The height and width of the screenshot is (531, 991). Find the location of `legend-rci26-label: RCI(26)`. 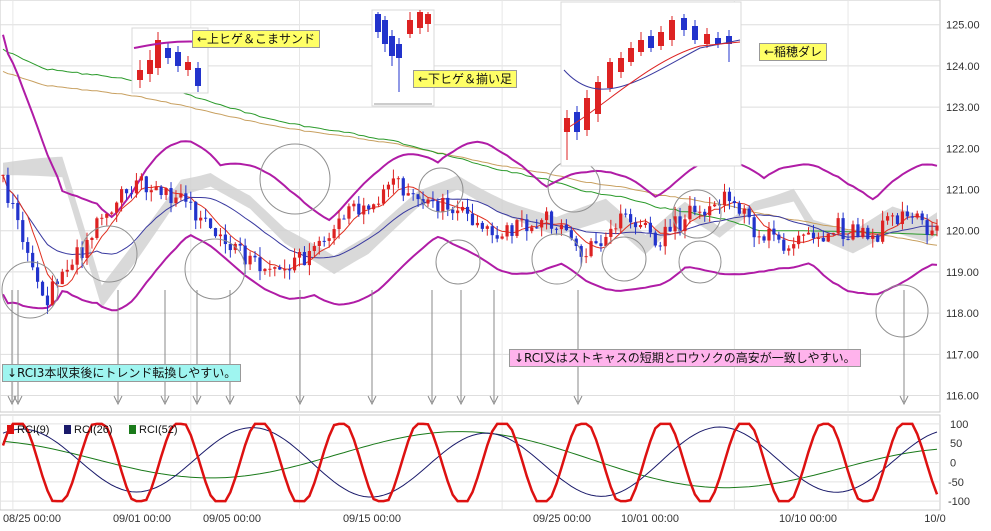

legend-rci26-label: RCI(26) is located at coordinates (93, 430).